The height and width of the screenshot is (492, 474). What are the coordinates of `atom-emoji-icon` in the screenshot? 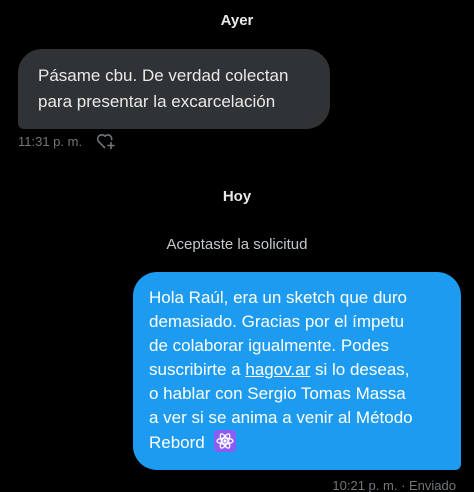 It's located at (224, 441).